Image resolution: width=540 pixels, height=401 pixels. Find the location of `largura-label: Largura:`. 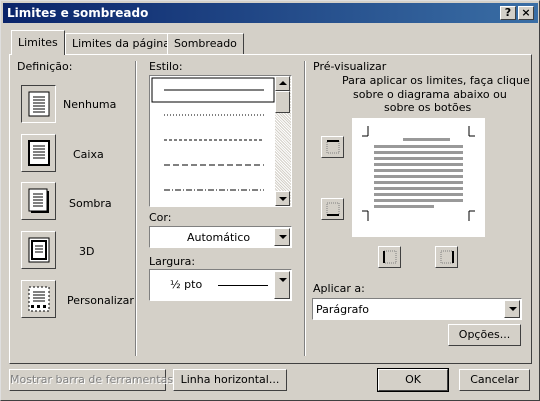

largura-label: Largura: is located at coordinates (172, 261).